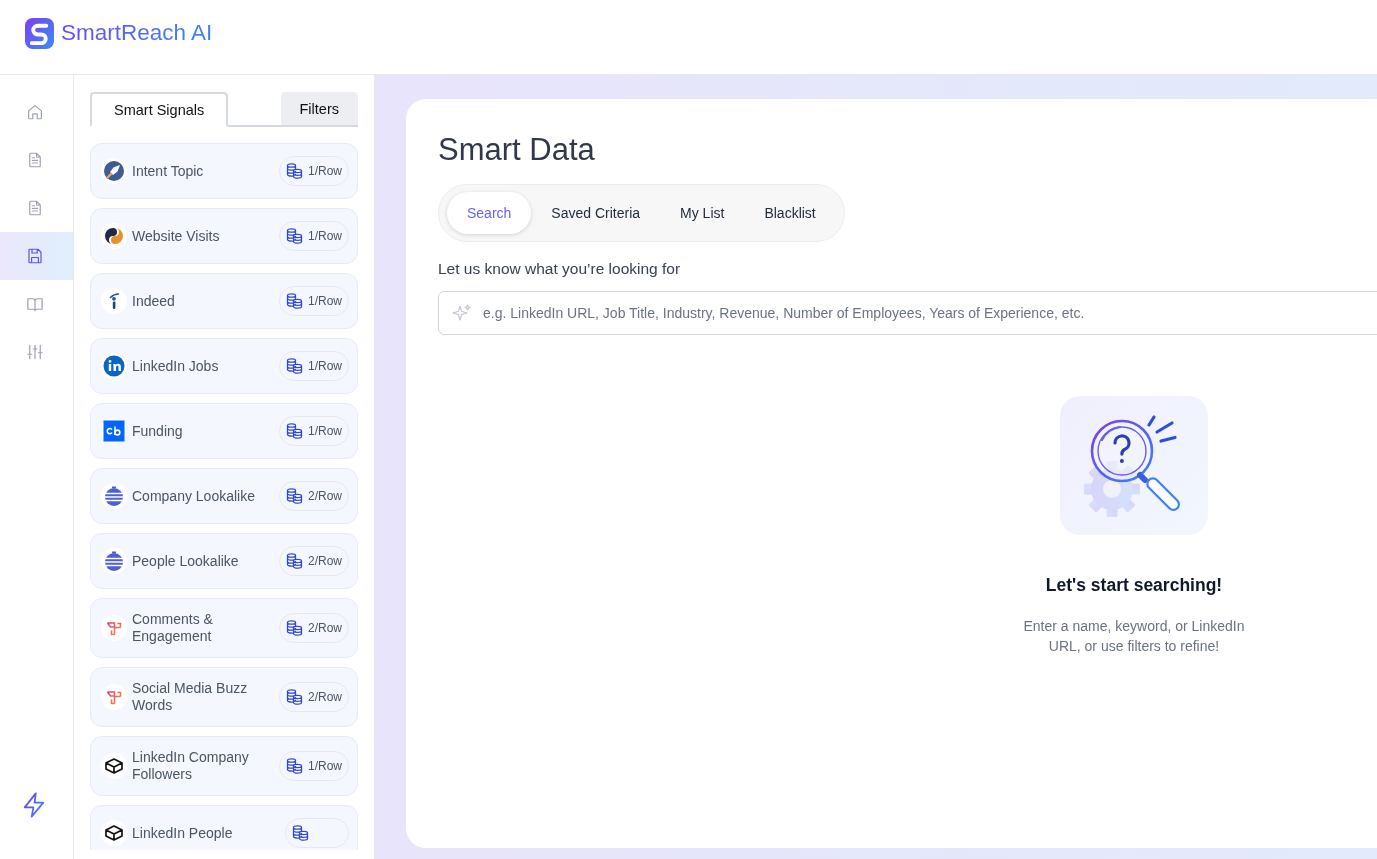 The width and height of the screenshot is (1377, 859). What do you see at coordinates (114, 431) in the screenshot?
I see `cb-logo-icon` at bounding box center [114, 431].